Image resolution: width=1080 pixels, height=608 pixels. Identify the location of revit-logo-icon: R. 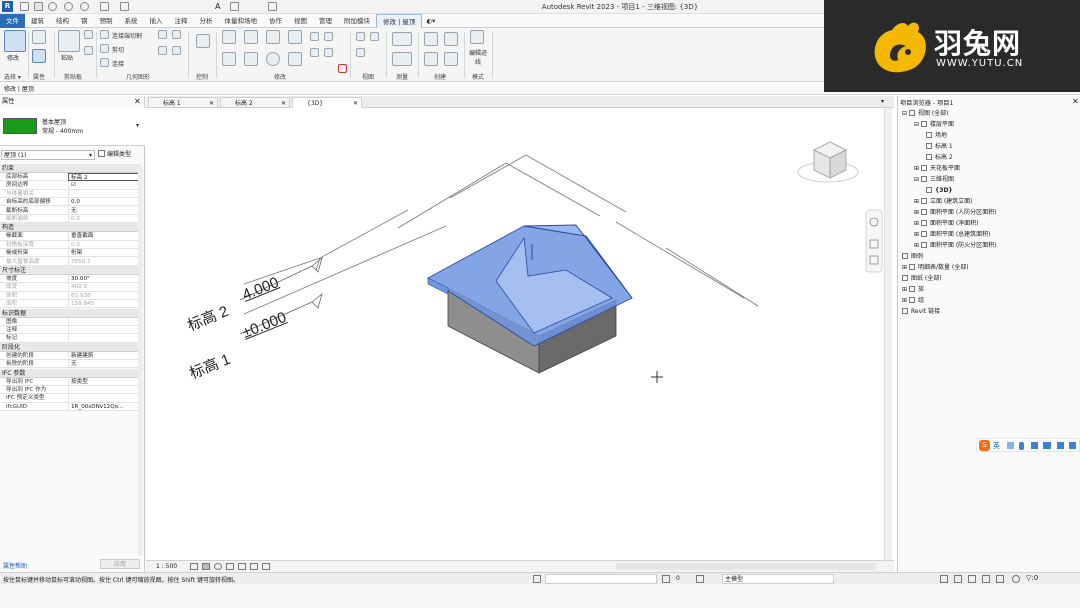
(7, 6).